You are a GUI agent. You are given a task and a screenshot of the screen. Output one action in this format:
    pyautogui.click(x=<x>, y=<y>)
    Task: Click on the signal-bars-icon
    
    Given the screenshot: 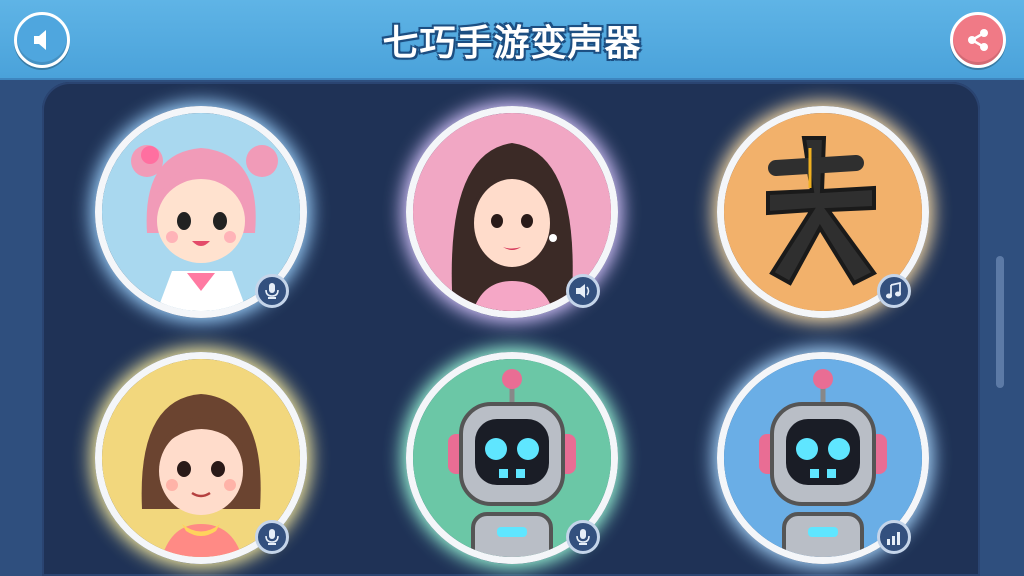 What is the action you would take?
    pyautogui.click(x=893, y=538)
    